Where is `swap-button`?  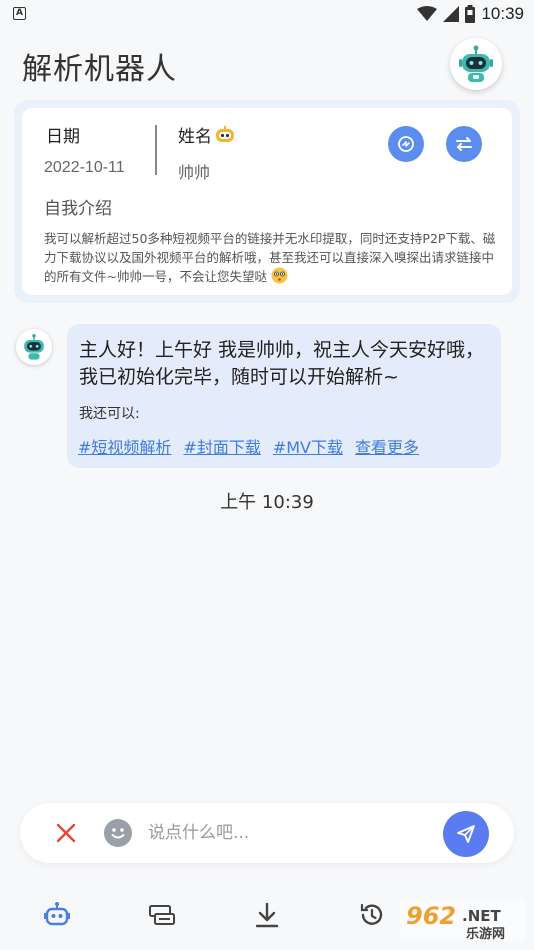 swap-button is located at coordinates (464, 144).